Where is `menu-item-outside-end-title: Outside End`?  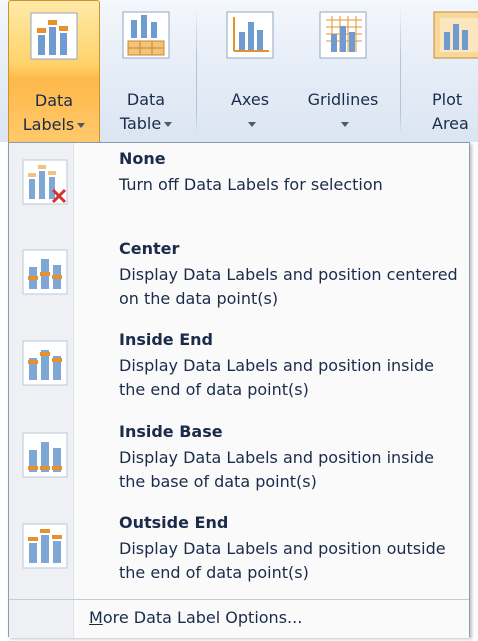
menu-item-outside-end-title: Outside End is located at coordinates (174, 522).